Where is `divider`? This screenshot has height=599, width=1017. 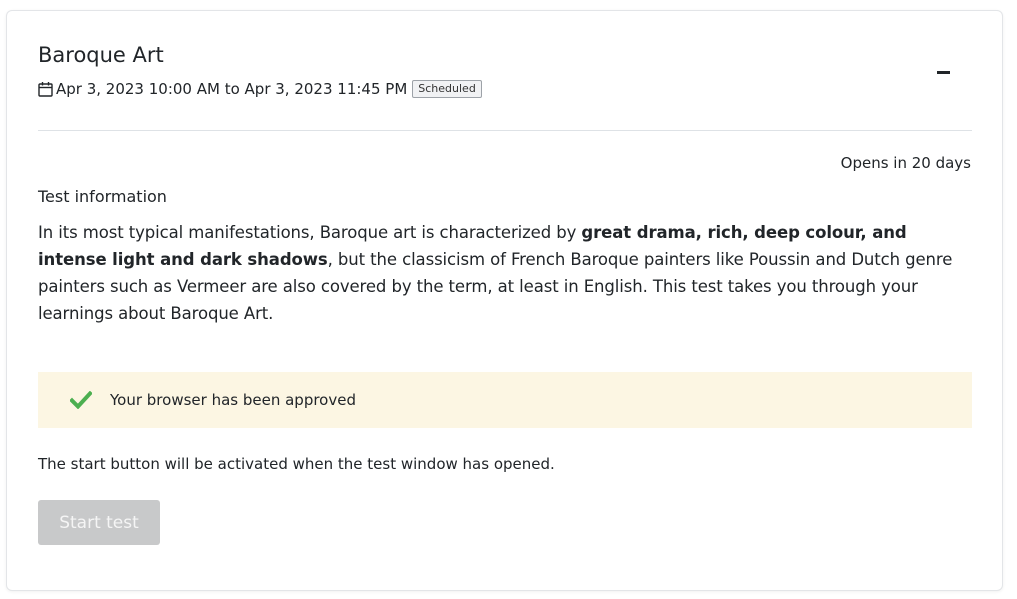
divider is located at coordinates (505, 130).